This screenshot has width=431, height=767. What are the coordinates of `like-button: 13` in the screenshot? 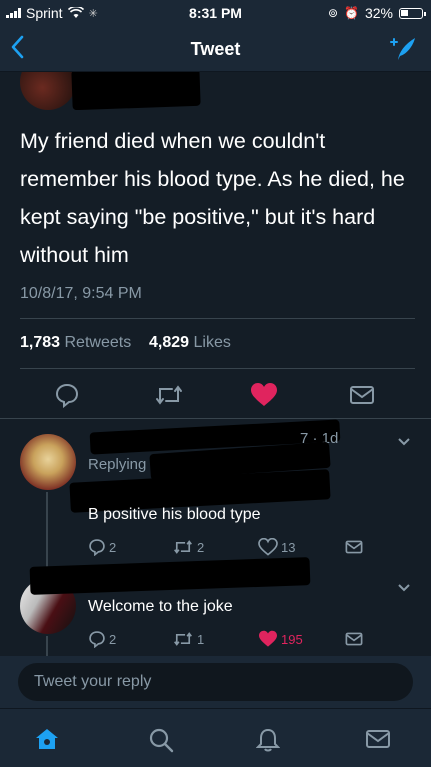 It's located at (276, 547).